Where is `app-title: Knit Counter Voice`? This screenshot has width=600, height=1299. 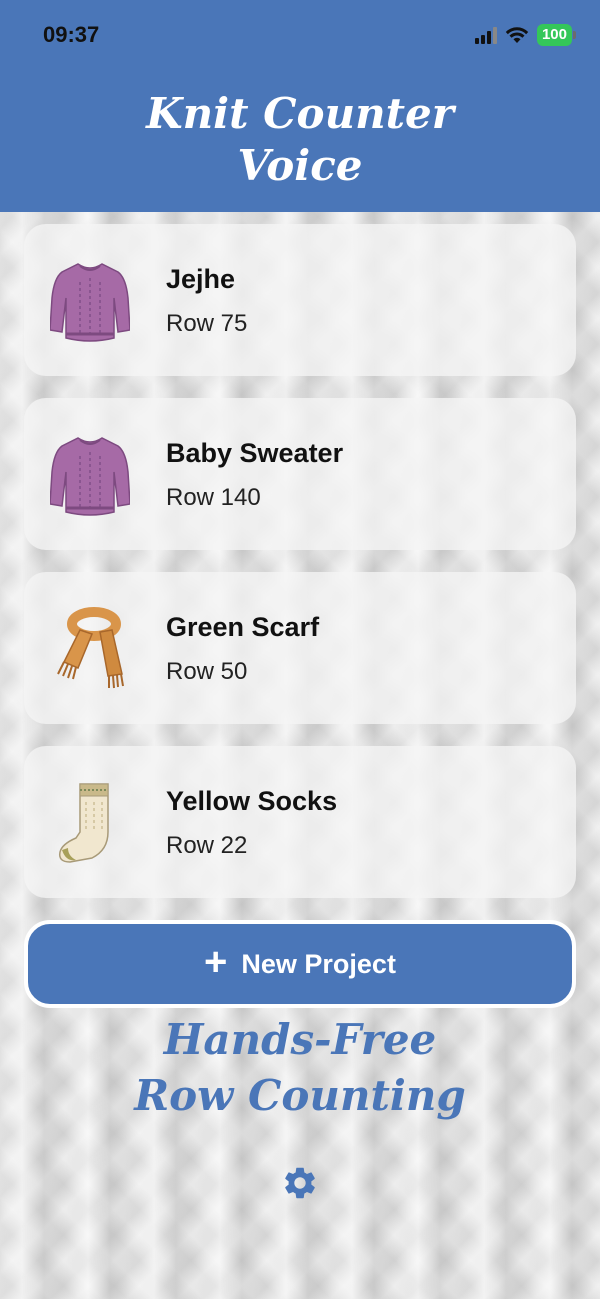 app-title: Knit Counter Voice is located at coordinates (300, 140).